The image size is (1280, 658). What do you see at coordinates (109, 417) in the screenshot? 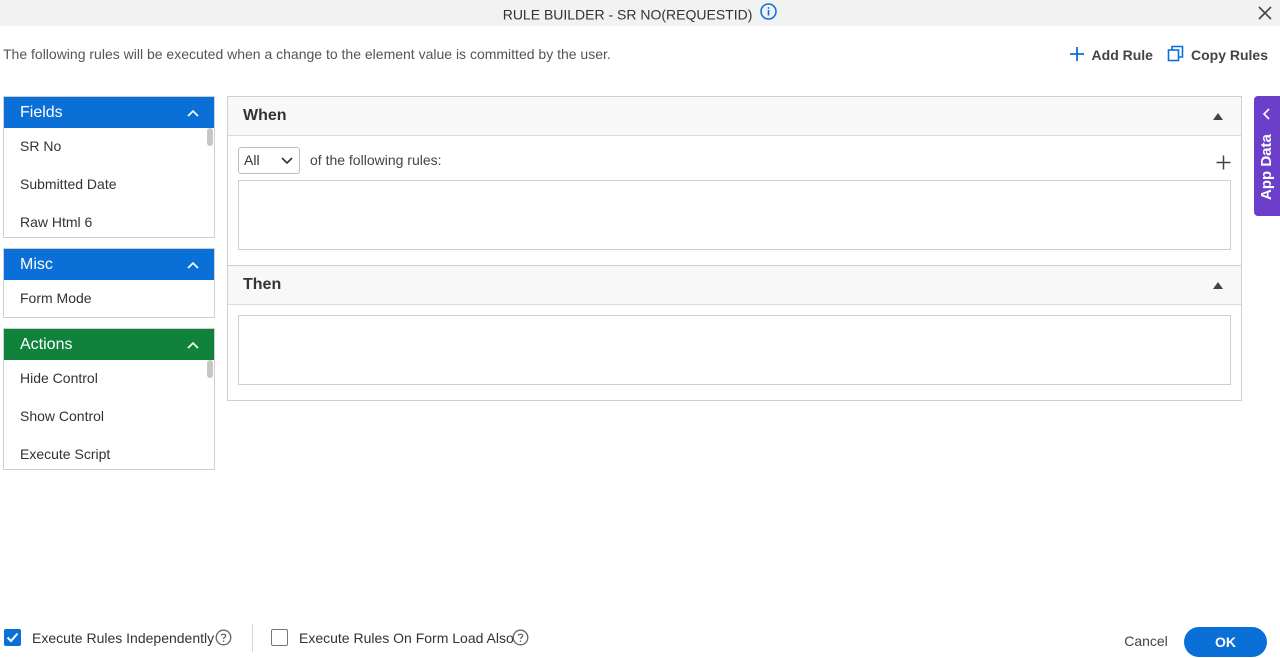
I see `action-item-show-control: Show Control` at bounding box center [109, 417].